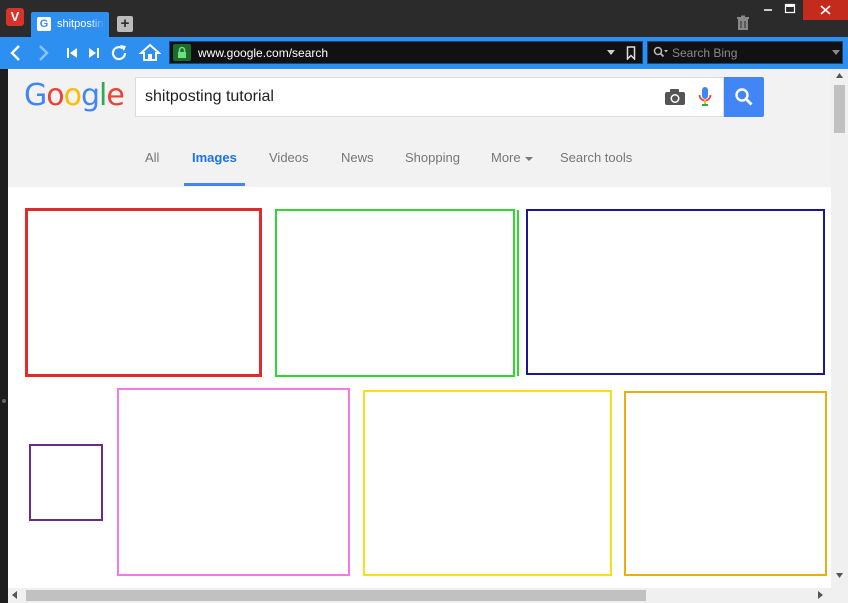 This screenshot has height=603, width=848. I want to click on microphone-icon, so click(705, 97).